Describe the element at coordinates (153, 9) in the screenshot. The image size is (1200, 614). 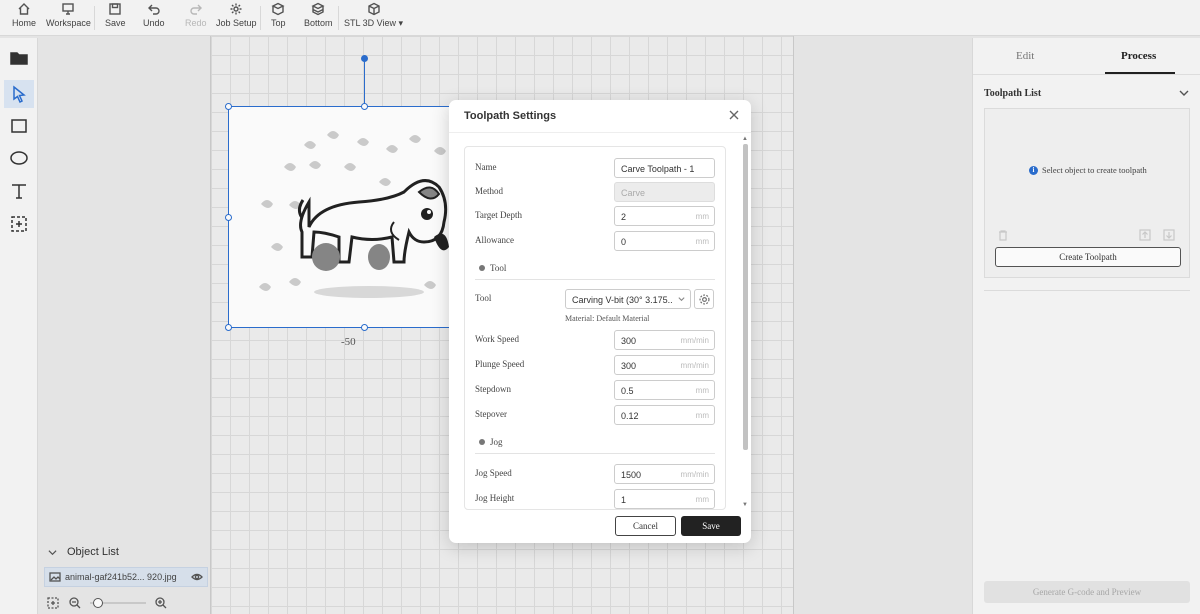
I see `undo-icon` at that location.